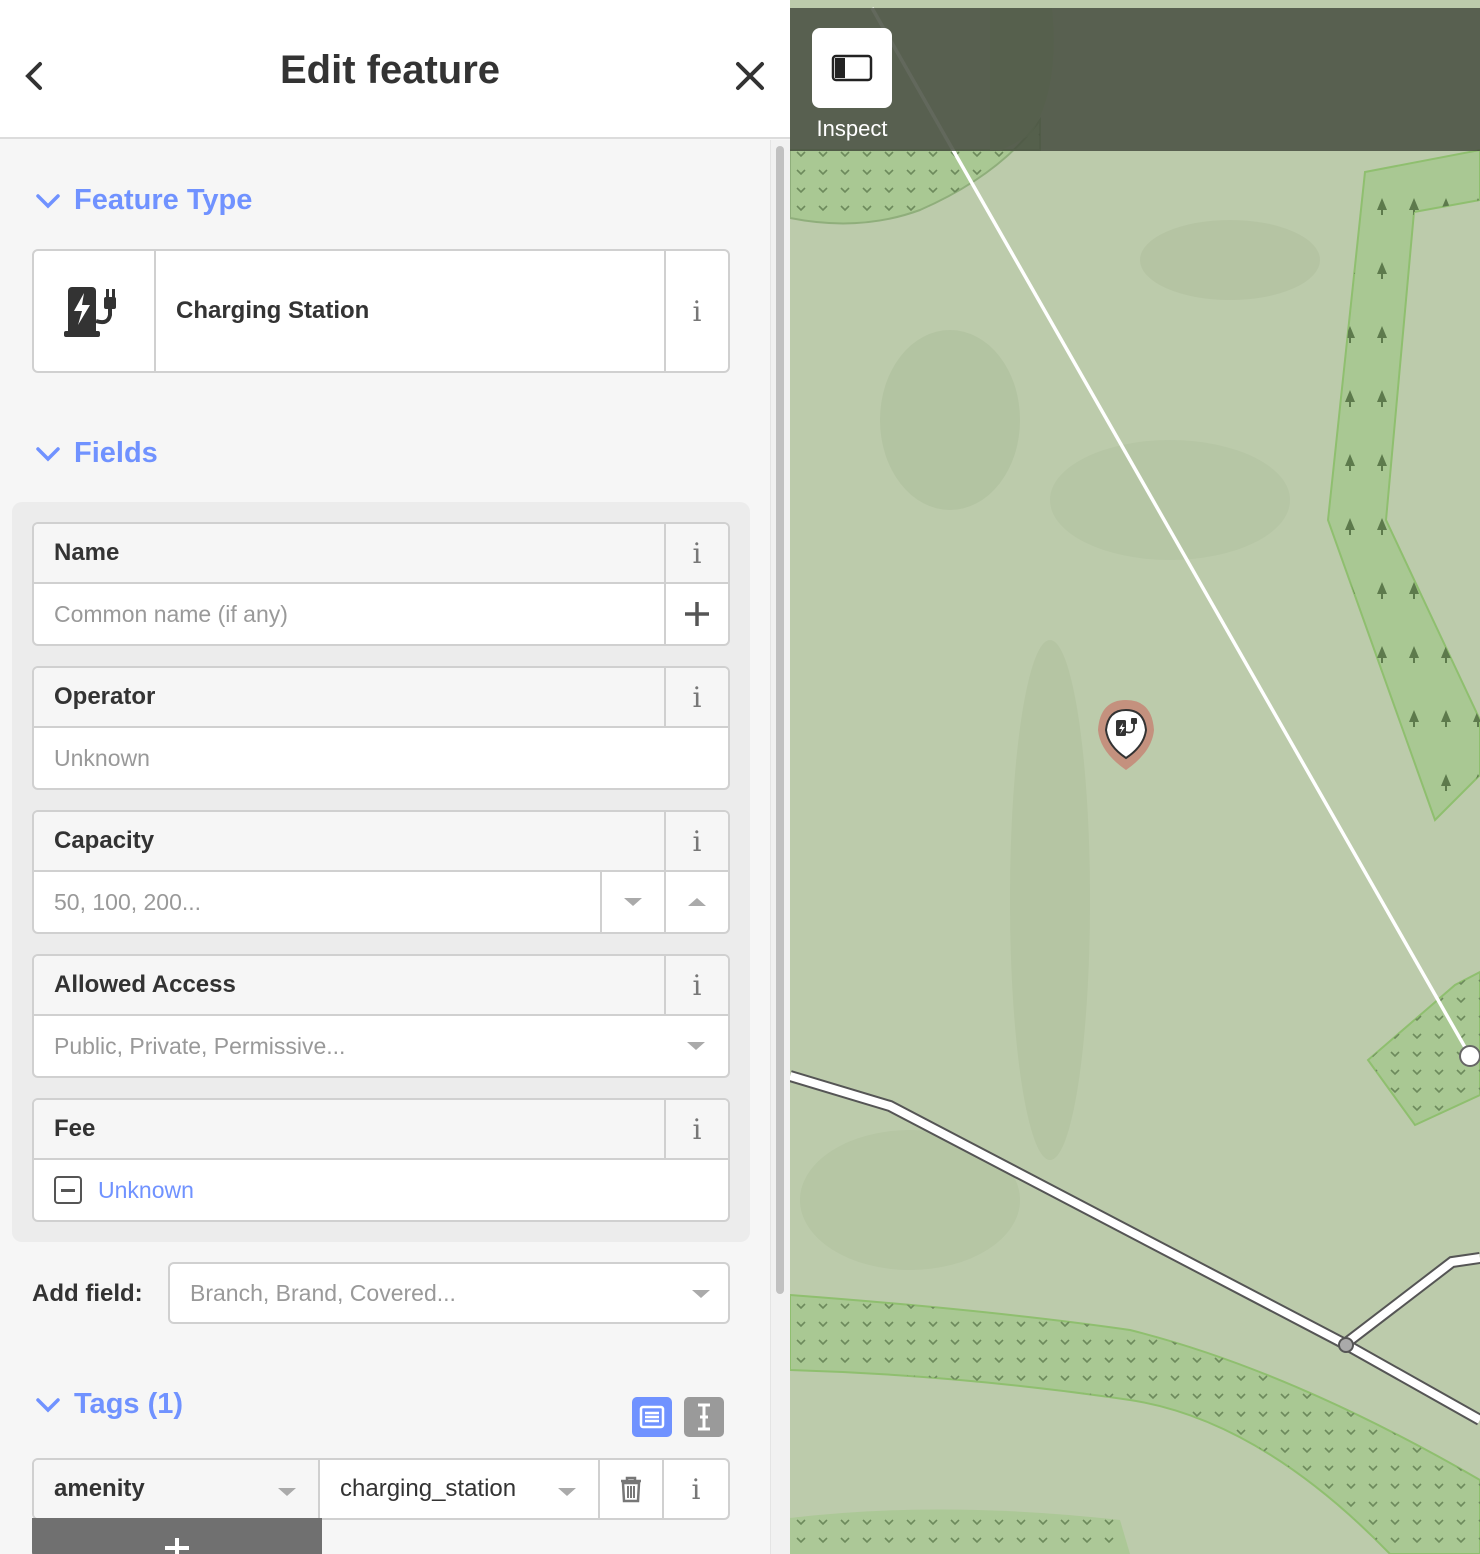 The width and height of the screenshot is (1480, 1554). I want to click on preset-name: Charging Station, so click(273, 310).